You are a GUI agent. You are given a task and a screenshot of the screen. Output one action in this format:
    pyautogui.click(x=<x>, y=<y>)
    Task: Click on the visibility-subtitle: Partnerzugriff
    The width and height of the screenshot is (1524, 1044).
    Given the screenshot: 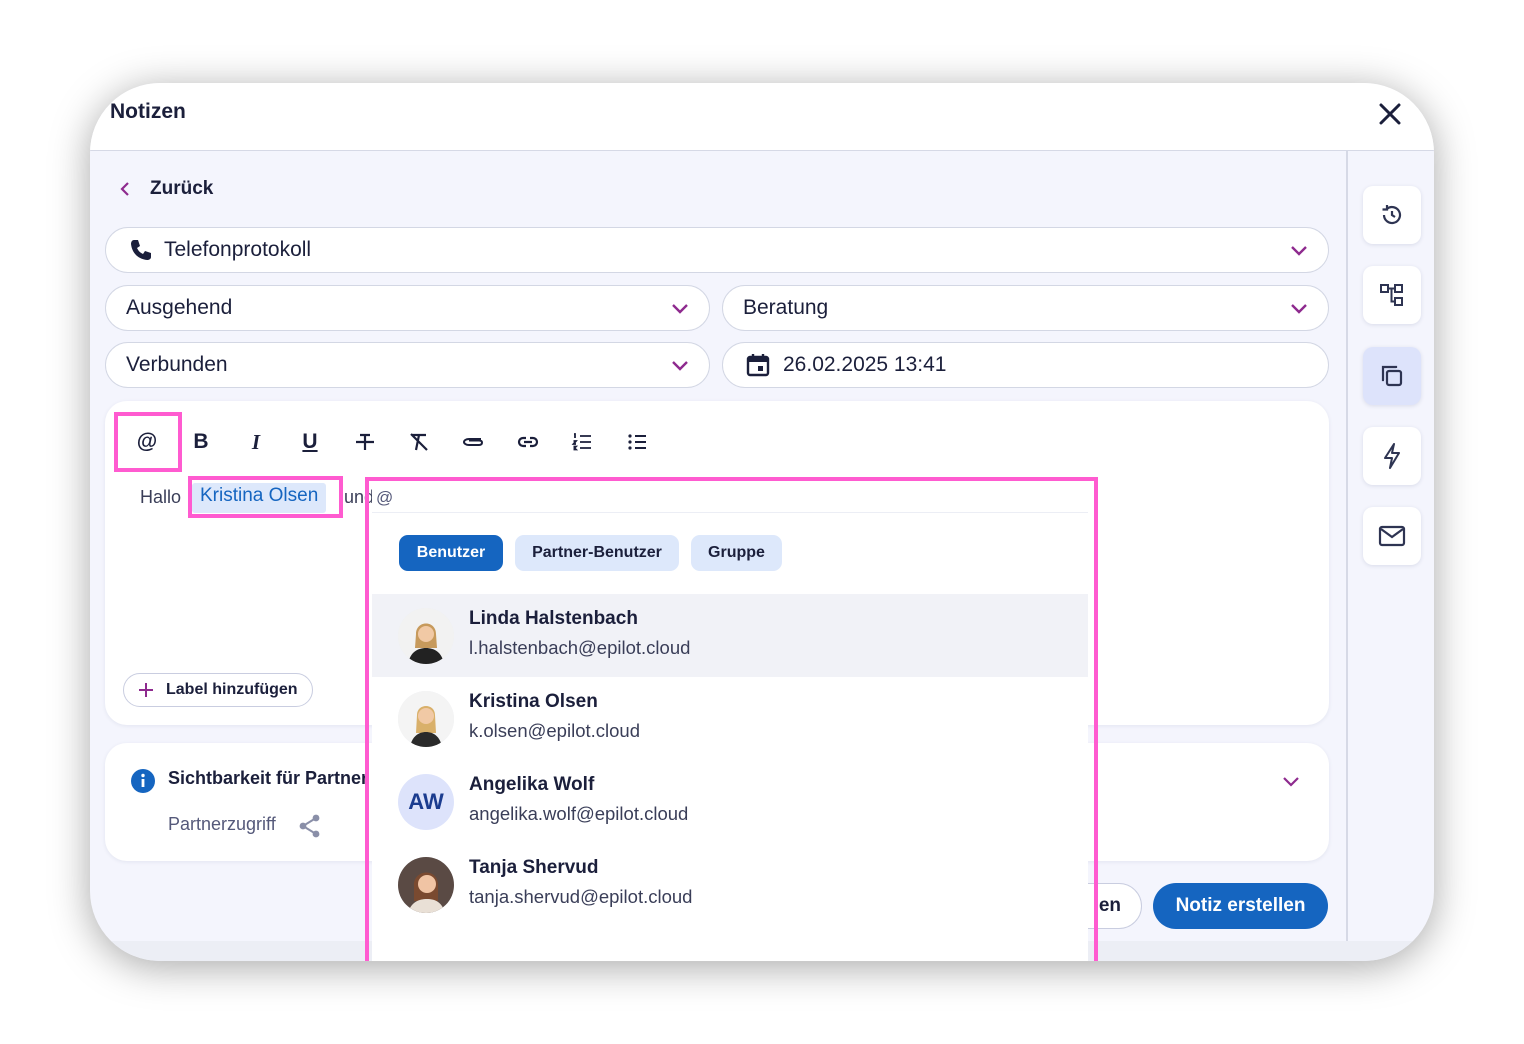 What is the action you would take?
    pyautogui.click(x=222, y=824)
    